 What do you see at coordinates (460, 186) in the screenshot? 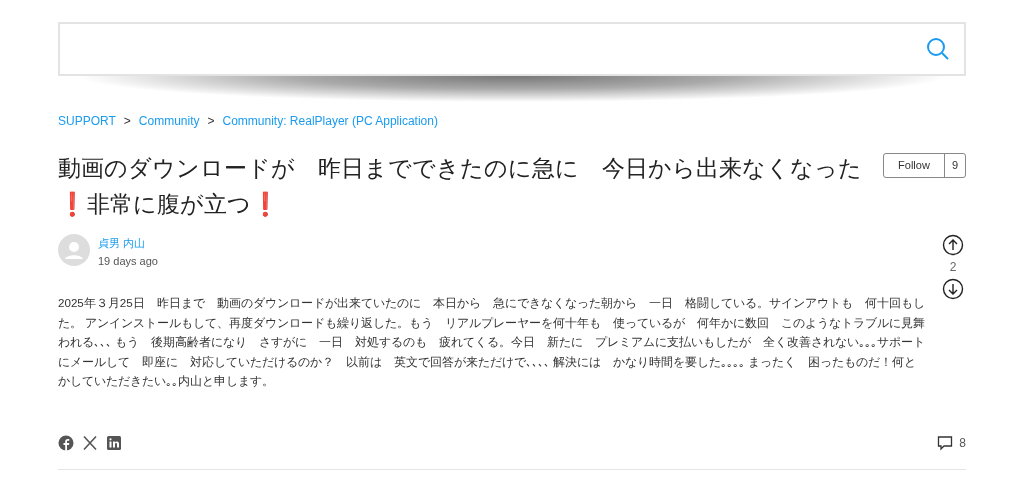
I see `post-title: 動画のダウンロードが 昨日までできたのに急に 今日から出来なくなった ❗非常に腹が立つ❗` at bounding box center [460, 186].